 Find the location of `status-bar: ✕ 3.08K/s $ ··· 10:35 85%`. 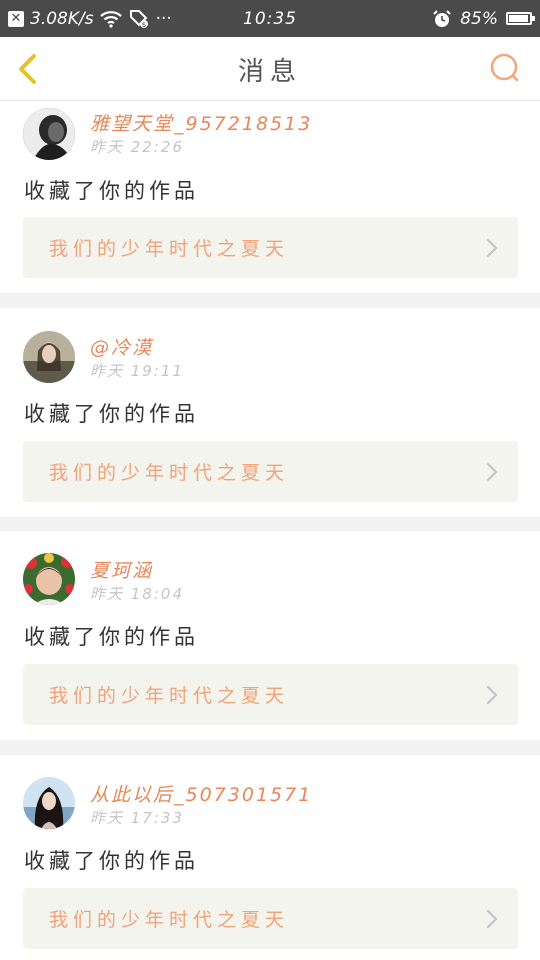

status-bar: ✕ 3.08K/s $ ··· 10:35 85% is located at coordinates (270, 18).